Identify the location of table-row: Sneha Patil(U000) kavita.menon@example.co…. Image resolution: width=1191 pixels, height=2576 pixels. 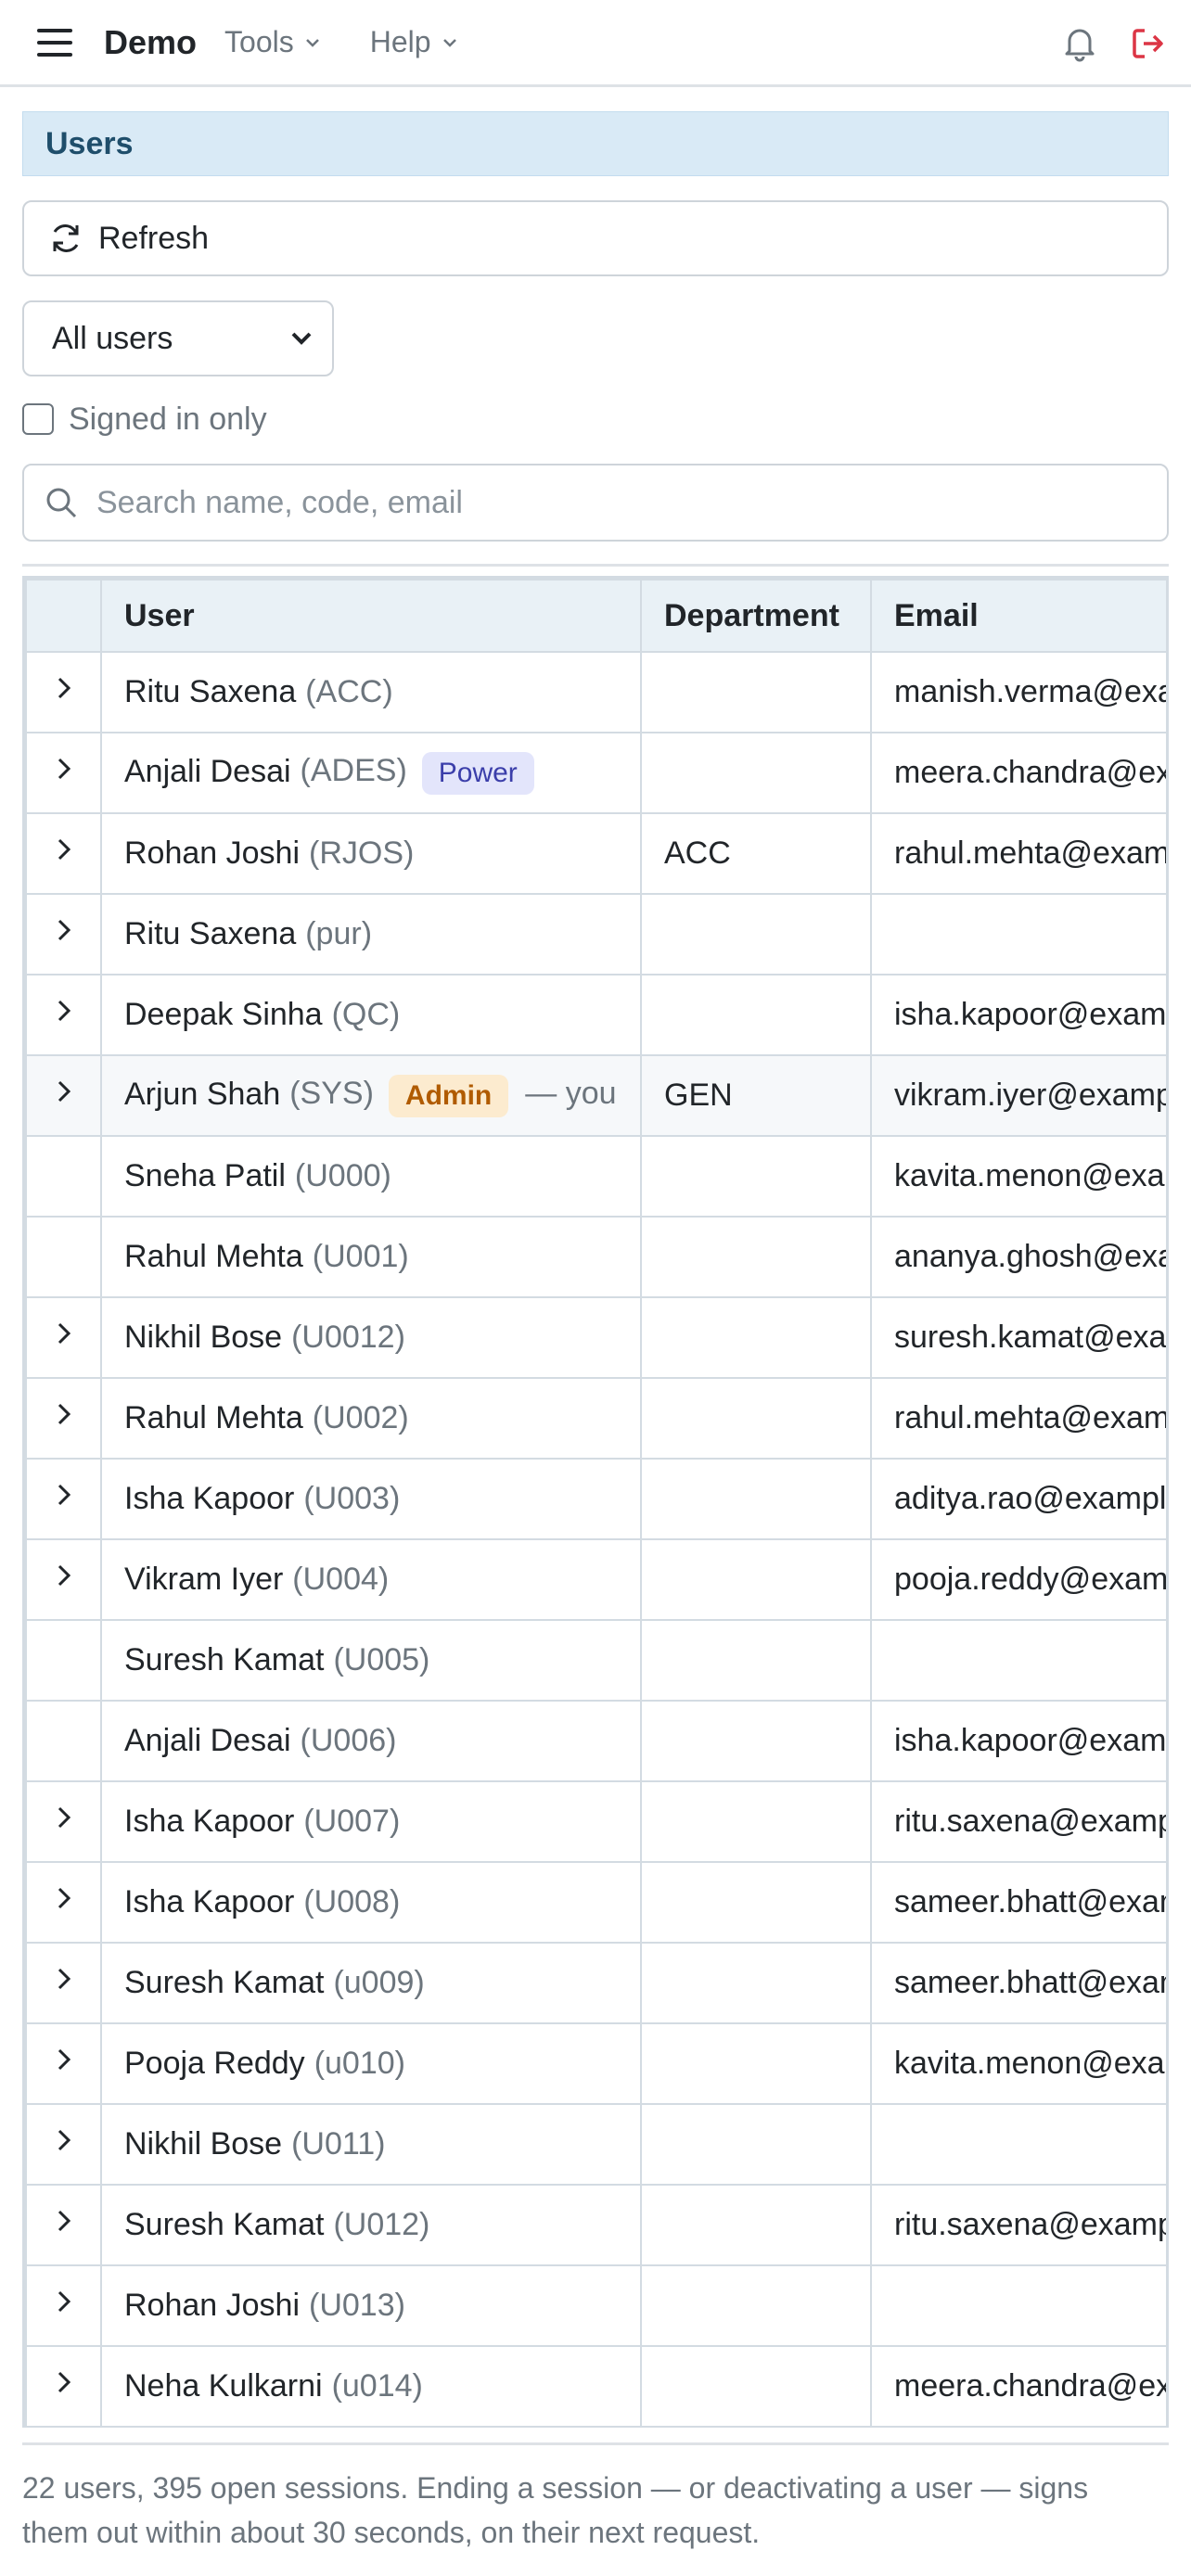
(595, 1176).